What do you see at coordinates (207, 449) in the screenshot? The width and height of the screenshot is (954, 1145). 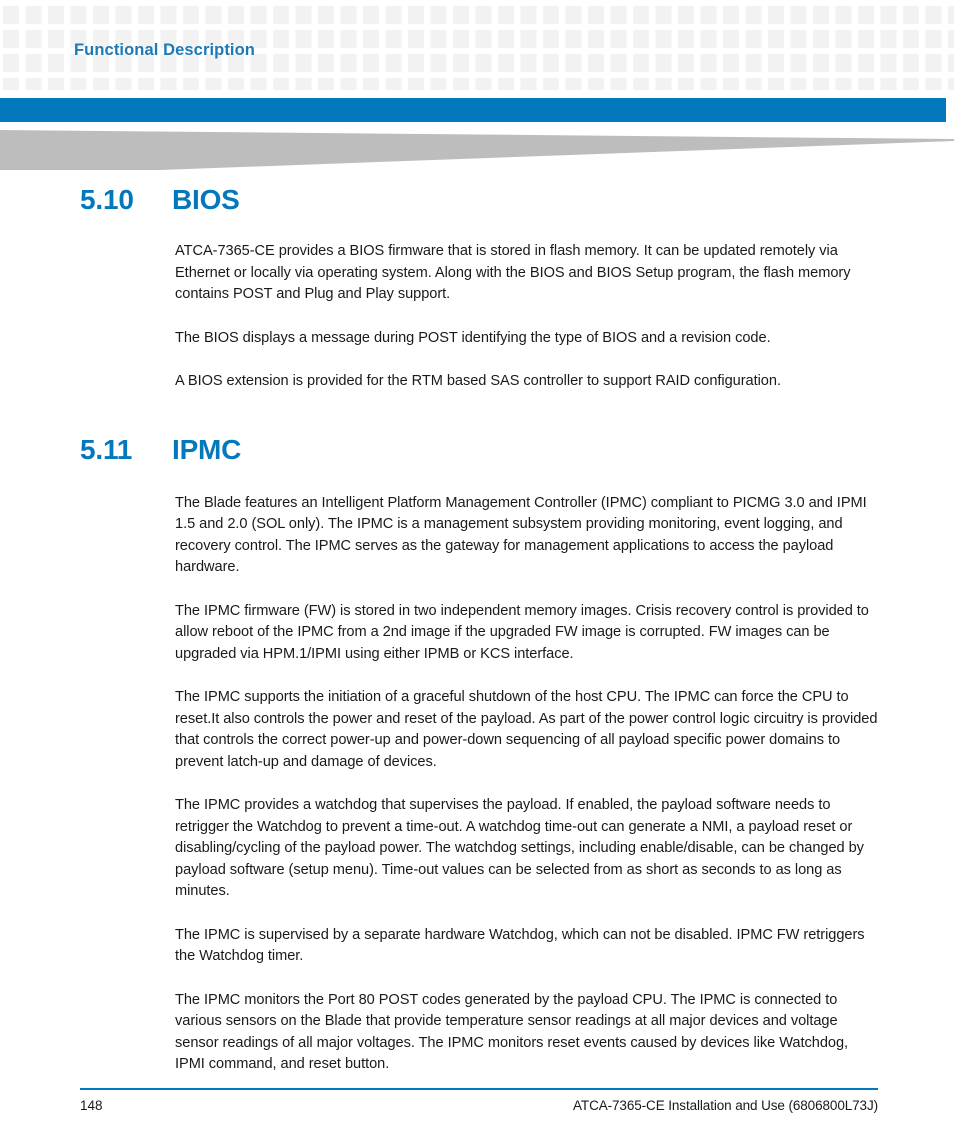 I see `section-title: IPMC` at bounding box center [207, 449].